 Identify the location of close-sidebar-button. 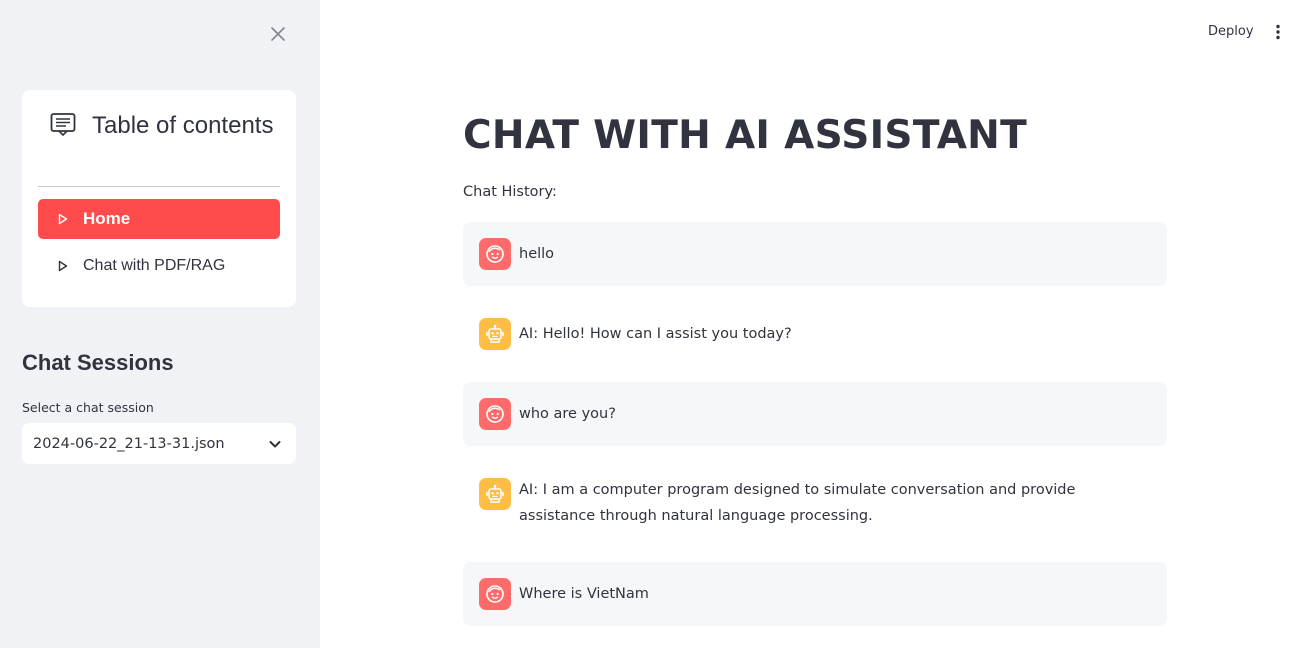
(278, 34).